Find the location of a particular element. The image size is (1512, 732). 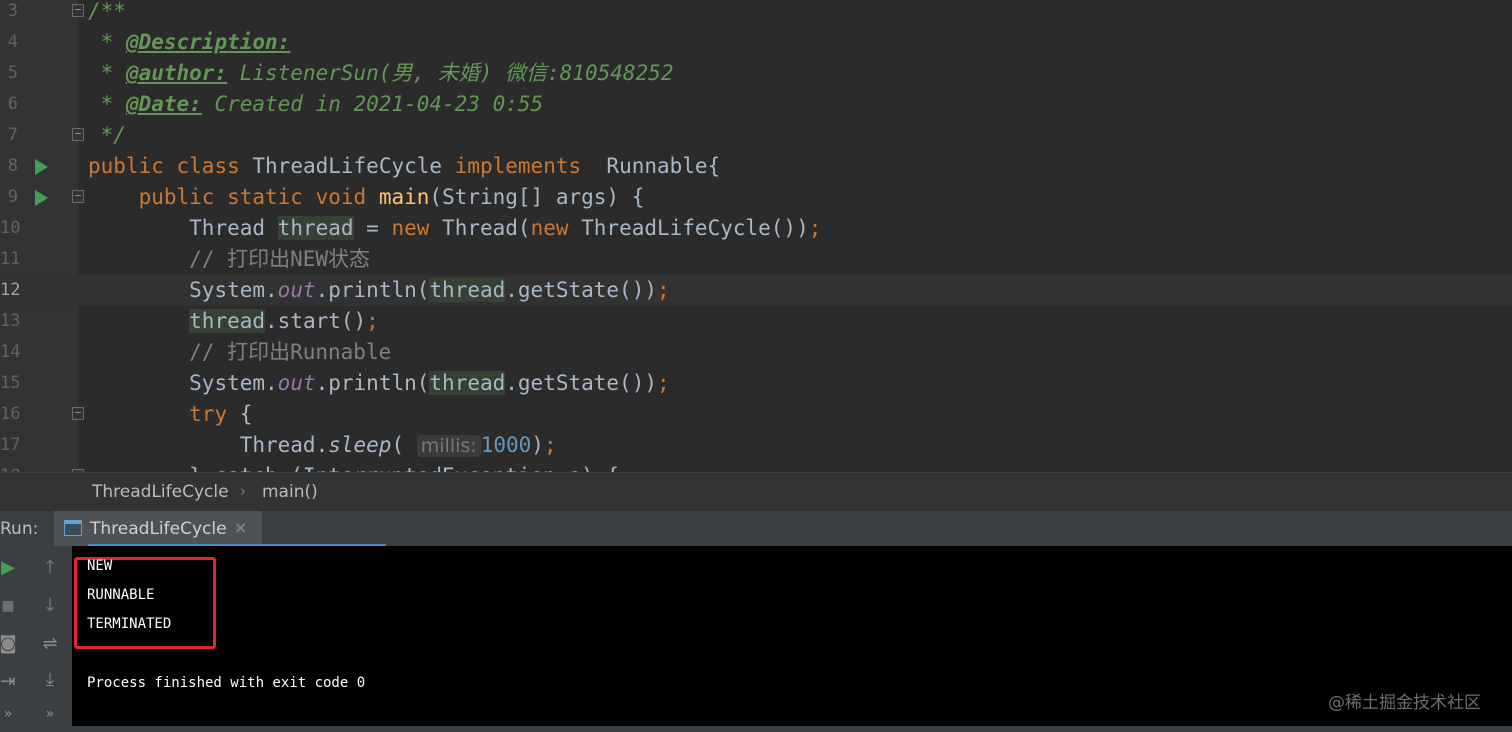

code-line: 13 thread.start(); is located at coordinates (756, 321).